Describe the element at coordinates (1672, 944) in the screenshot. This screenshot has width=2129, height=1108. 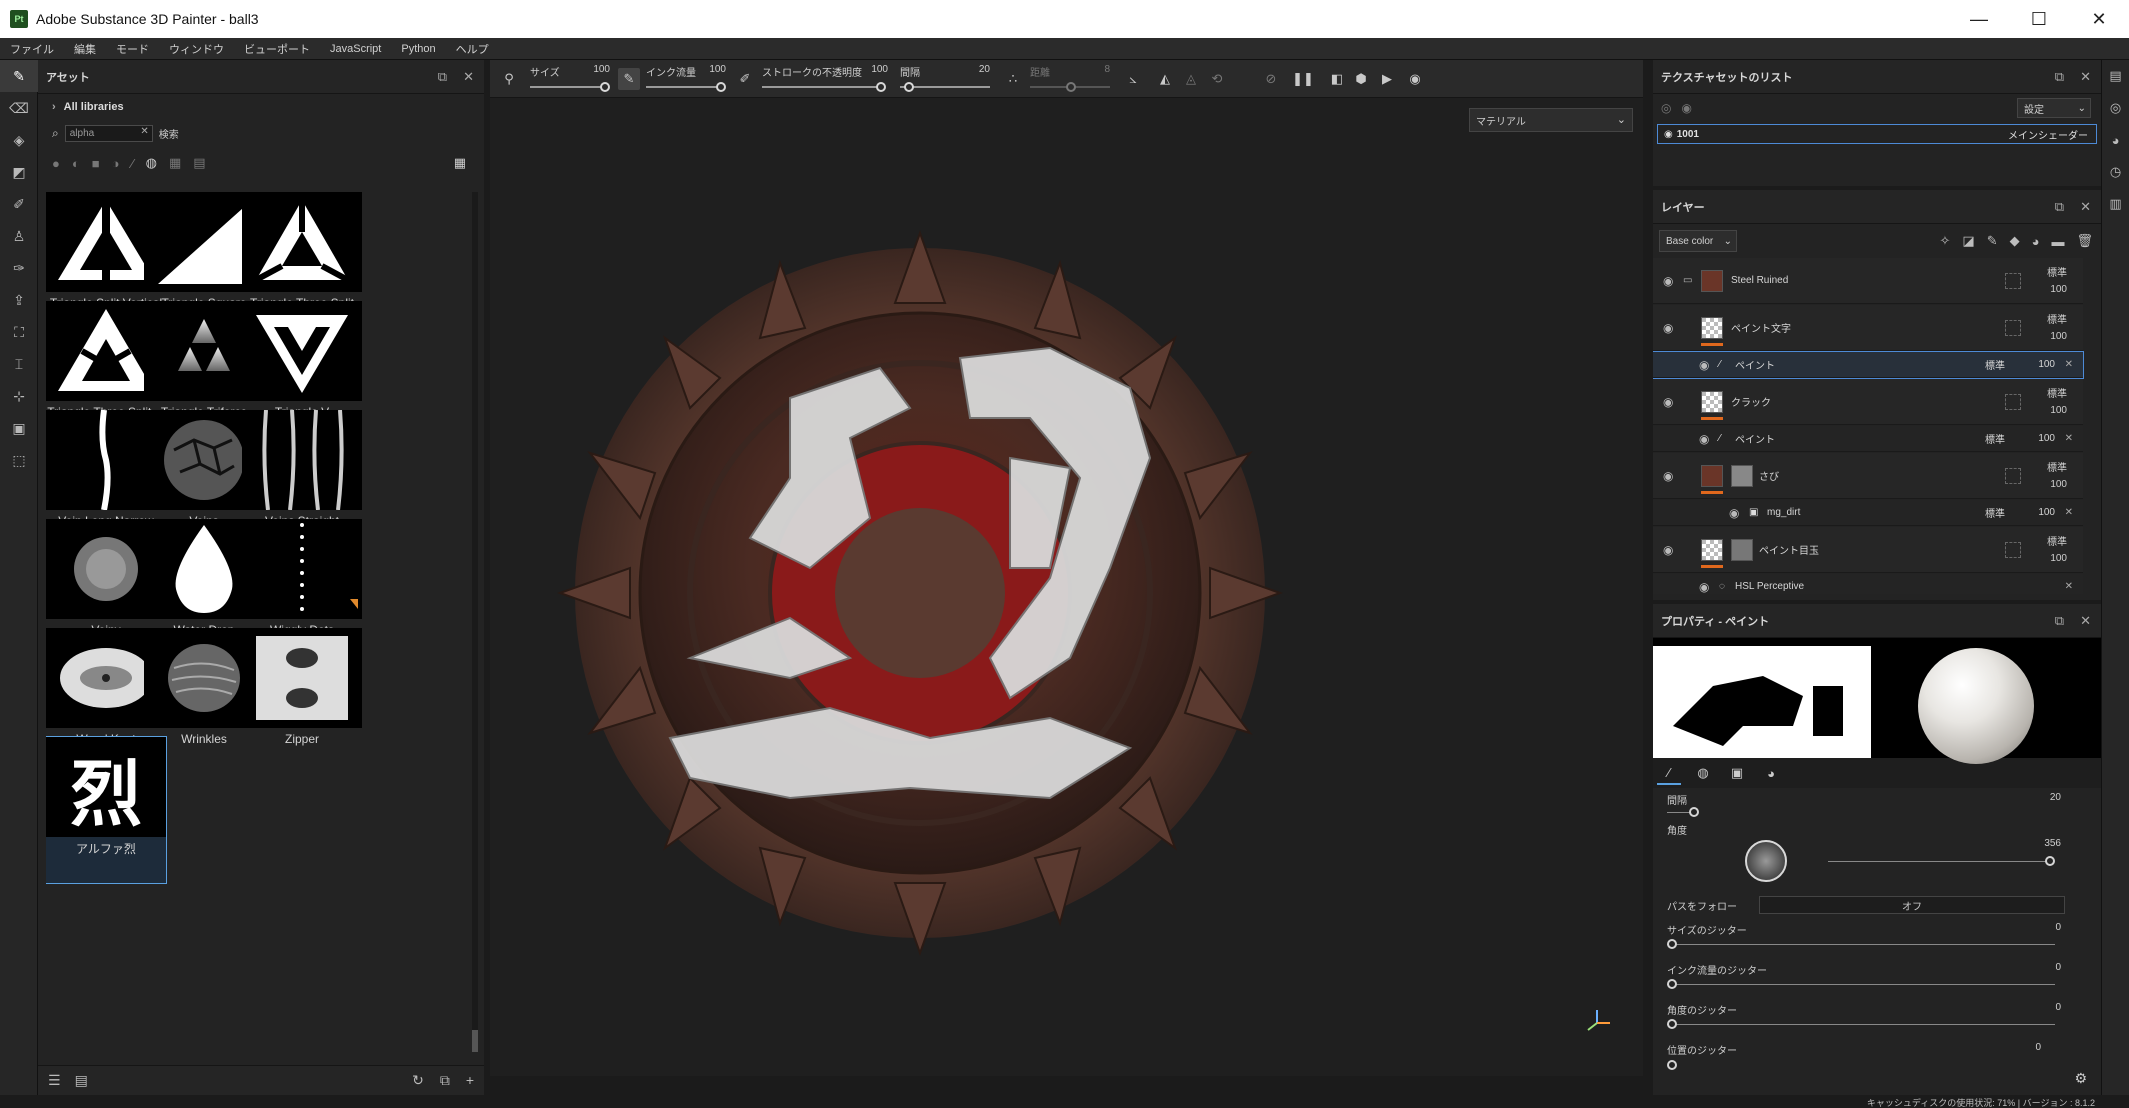
I see `size-jitter-handle` at that location.